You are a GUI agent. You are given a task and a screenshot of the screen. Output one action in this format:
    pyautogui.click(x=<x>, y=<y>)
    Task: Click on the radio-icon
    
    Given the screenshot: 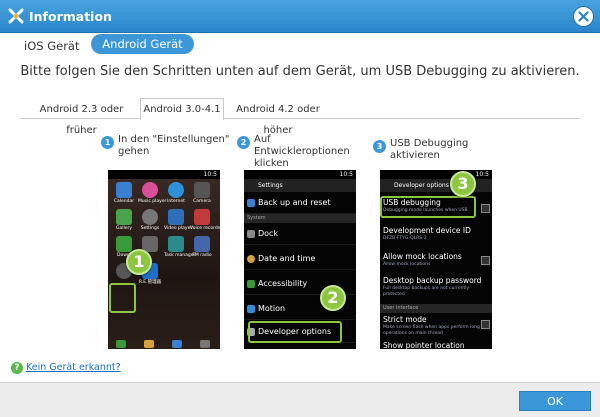 What is the action you would take?
    pyautogui.click(x=202, y=244)
    